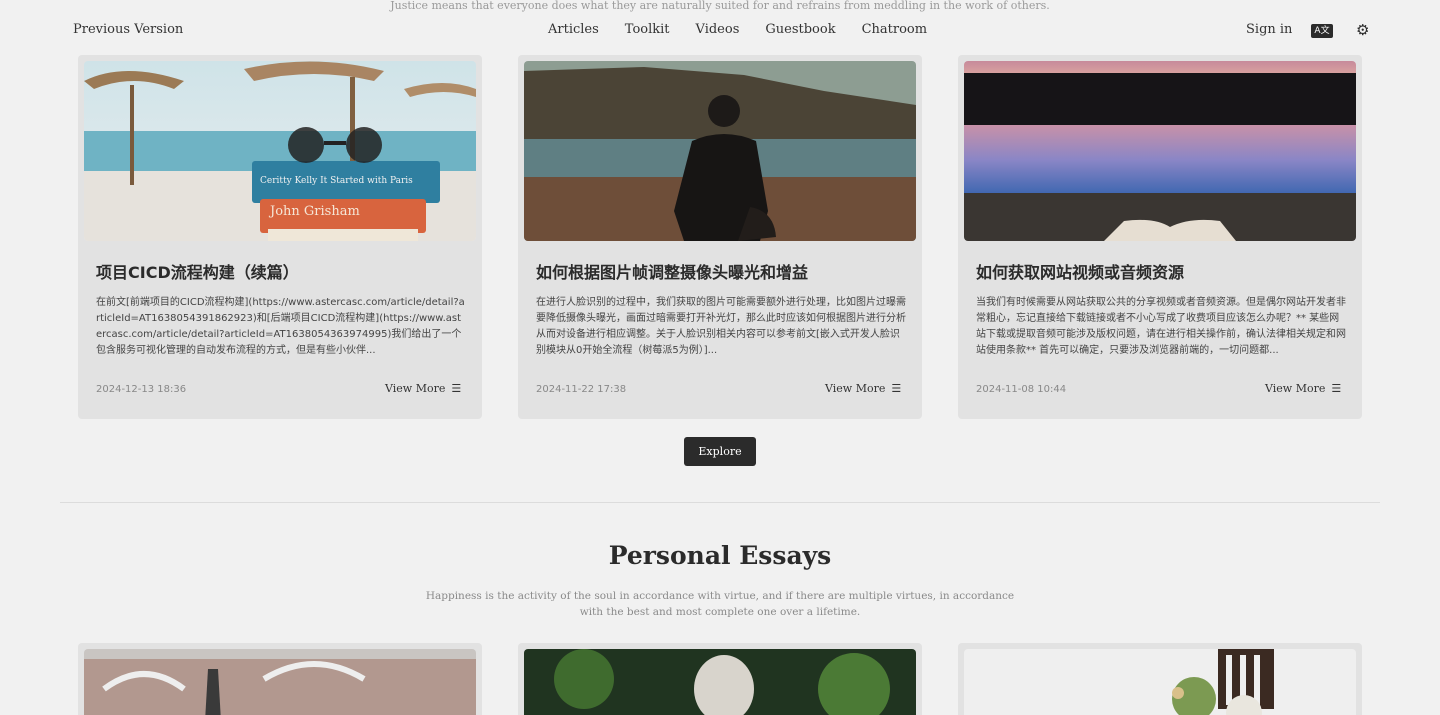  I want to click on nav-videos: Videos, so click(718, 29).